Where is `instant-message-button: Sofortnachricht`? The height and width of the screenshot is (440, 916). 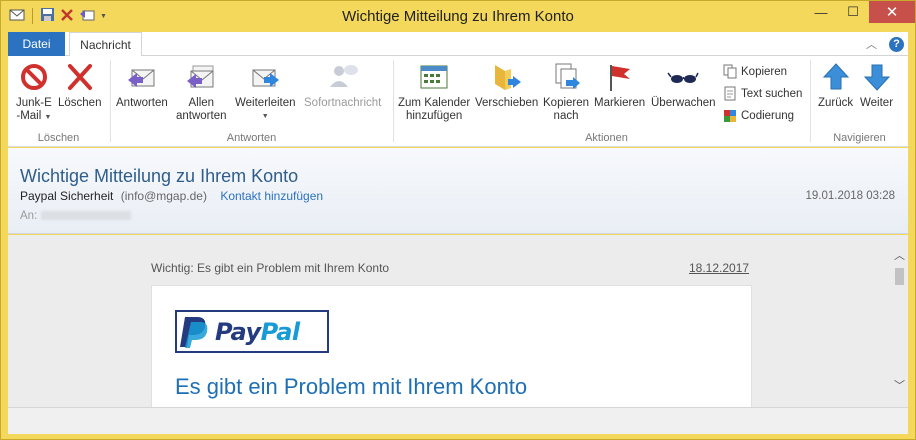 instant-message-button: Sofortnachricht is located at coordinates (342, 85).